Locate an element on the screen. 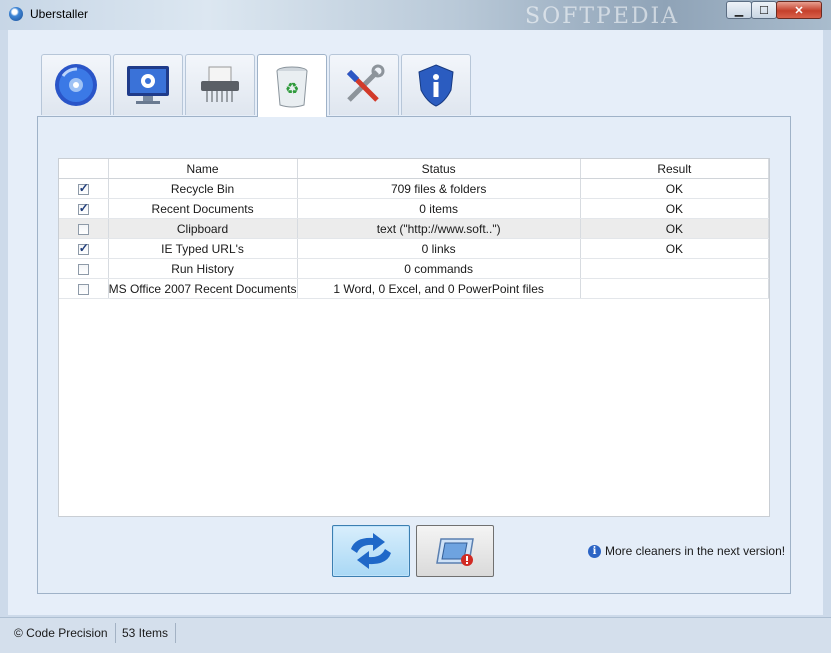 This screenshot has height=653, width=831. tab-recycle: ♻ is located at coordinates (292, 85).